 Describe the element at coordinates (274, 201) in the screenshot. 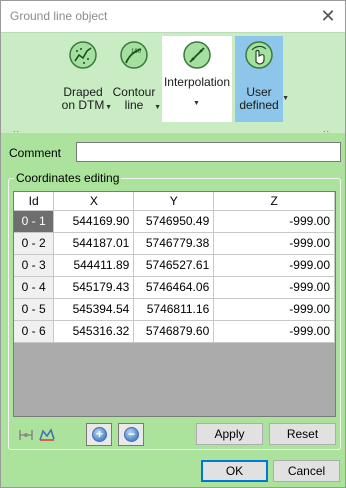

I see `column-header-z: Z` at that location.